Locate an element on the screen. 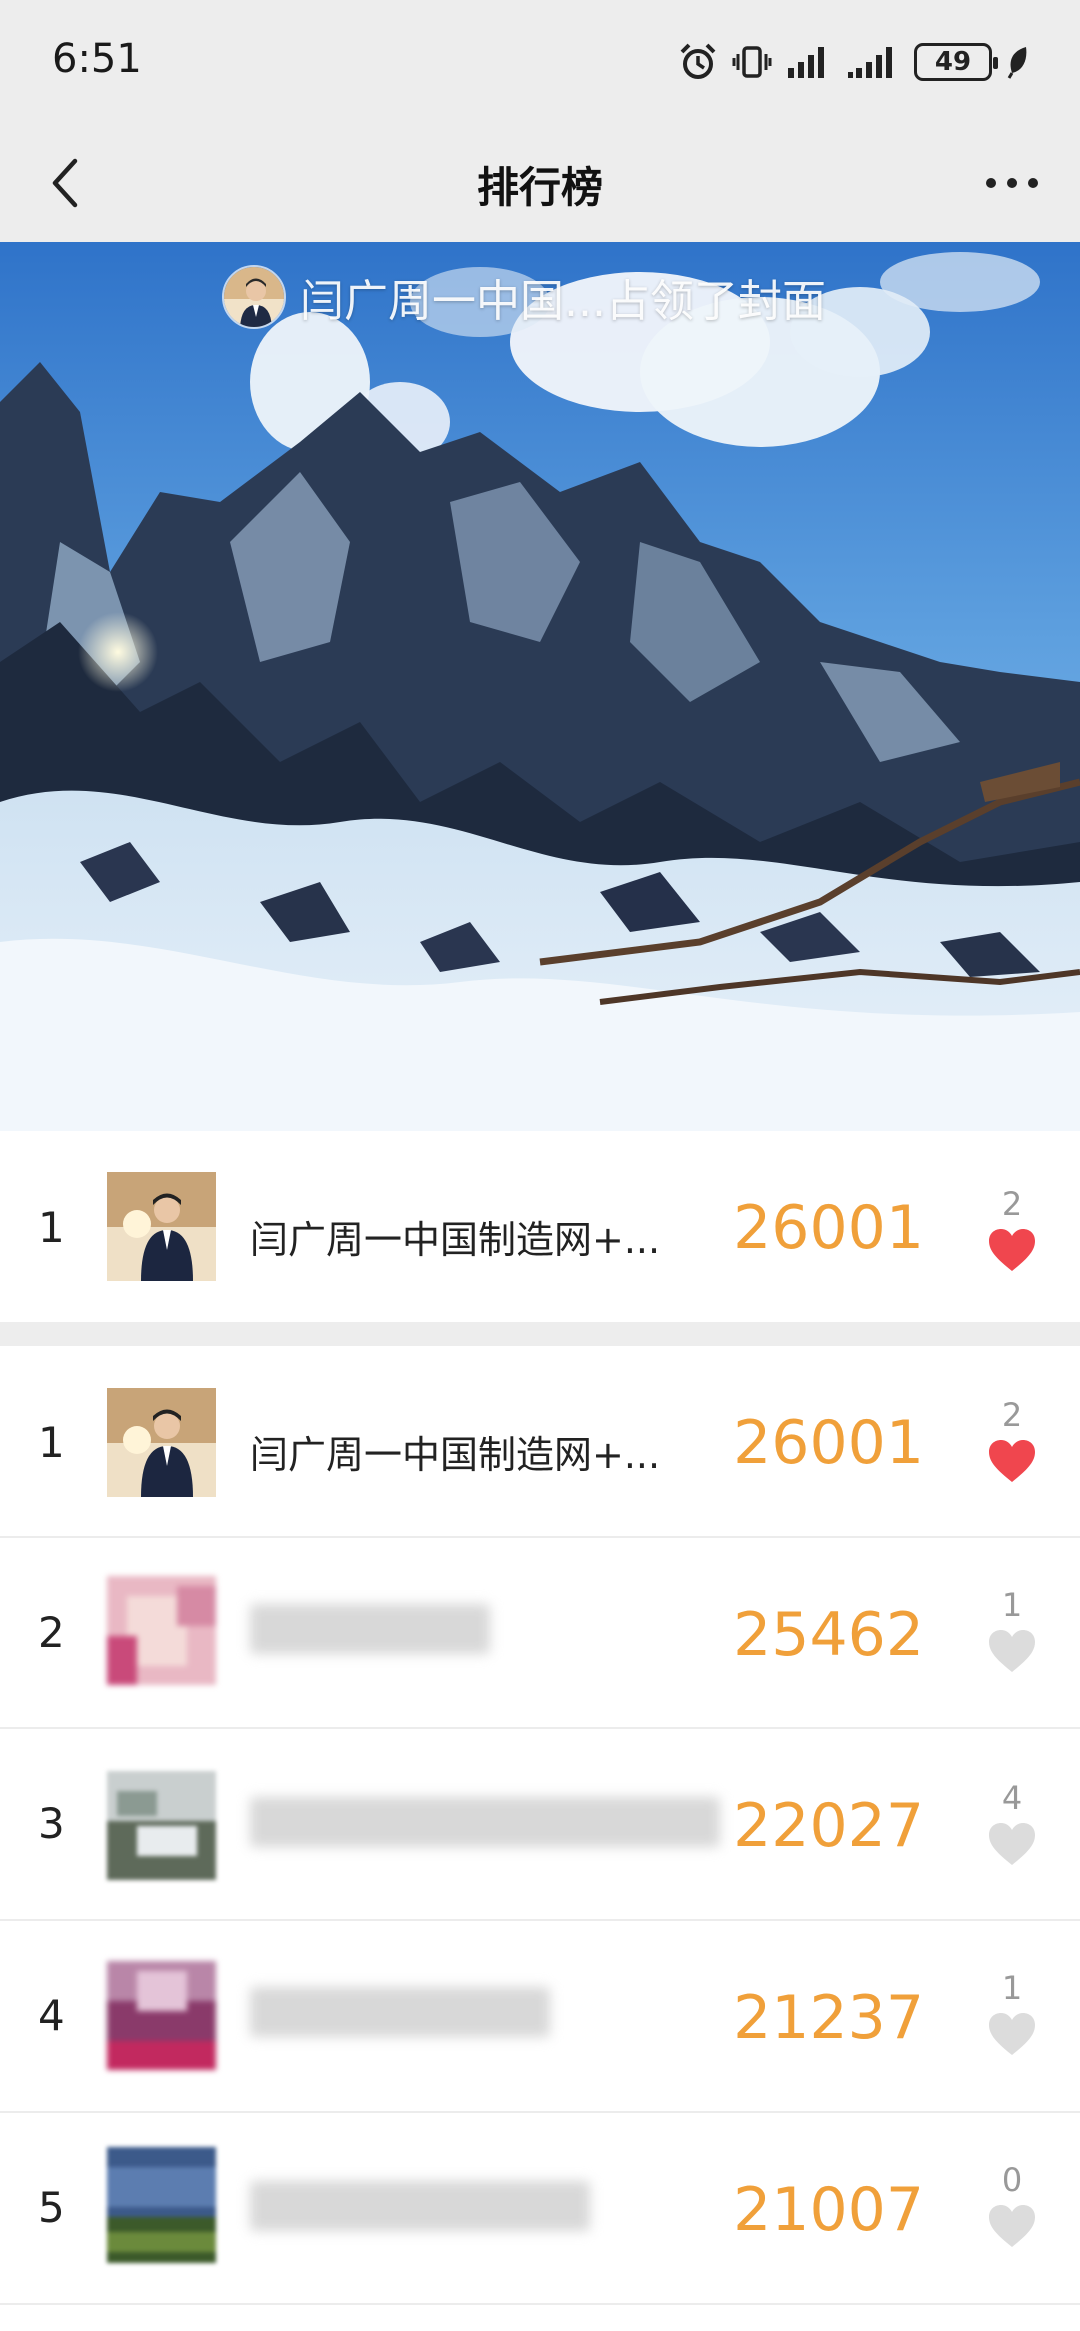 This screenshot has width=1080, height=2331. rank-number: 5 is located at coordinates (51, 2207).